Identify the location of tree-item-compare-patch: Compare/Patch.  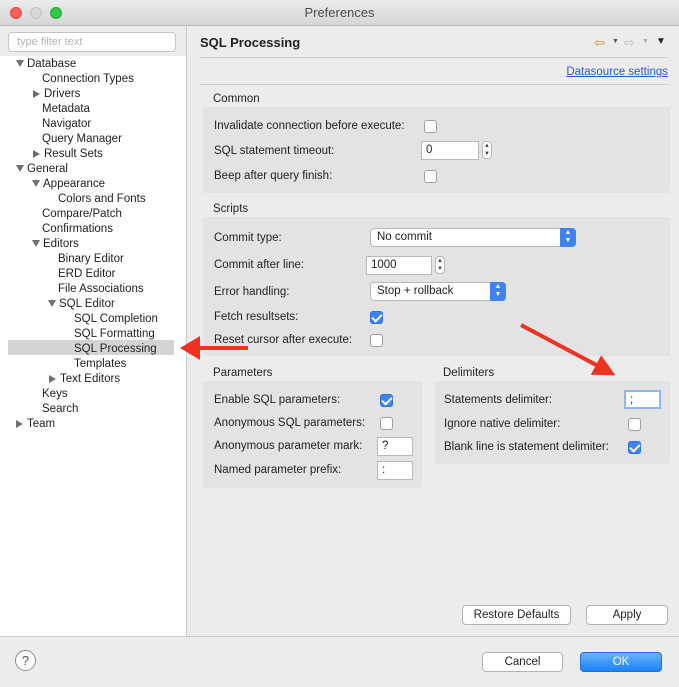
(82, 214).